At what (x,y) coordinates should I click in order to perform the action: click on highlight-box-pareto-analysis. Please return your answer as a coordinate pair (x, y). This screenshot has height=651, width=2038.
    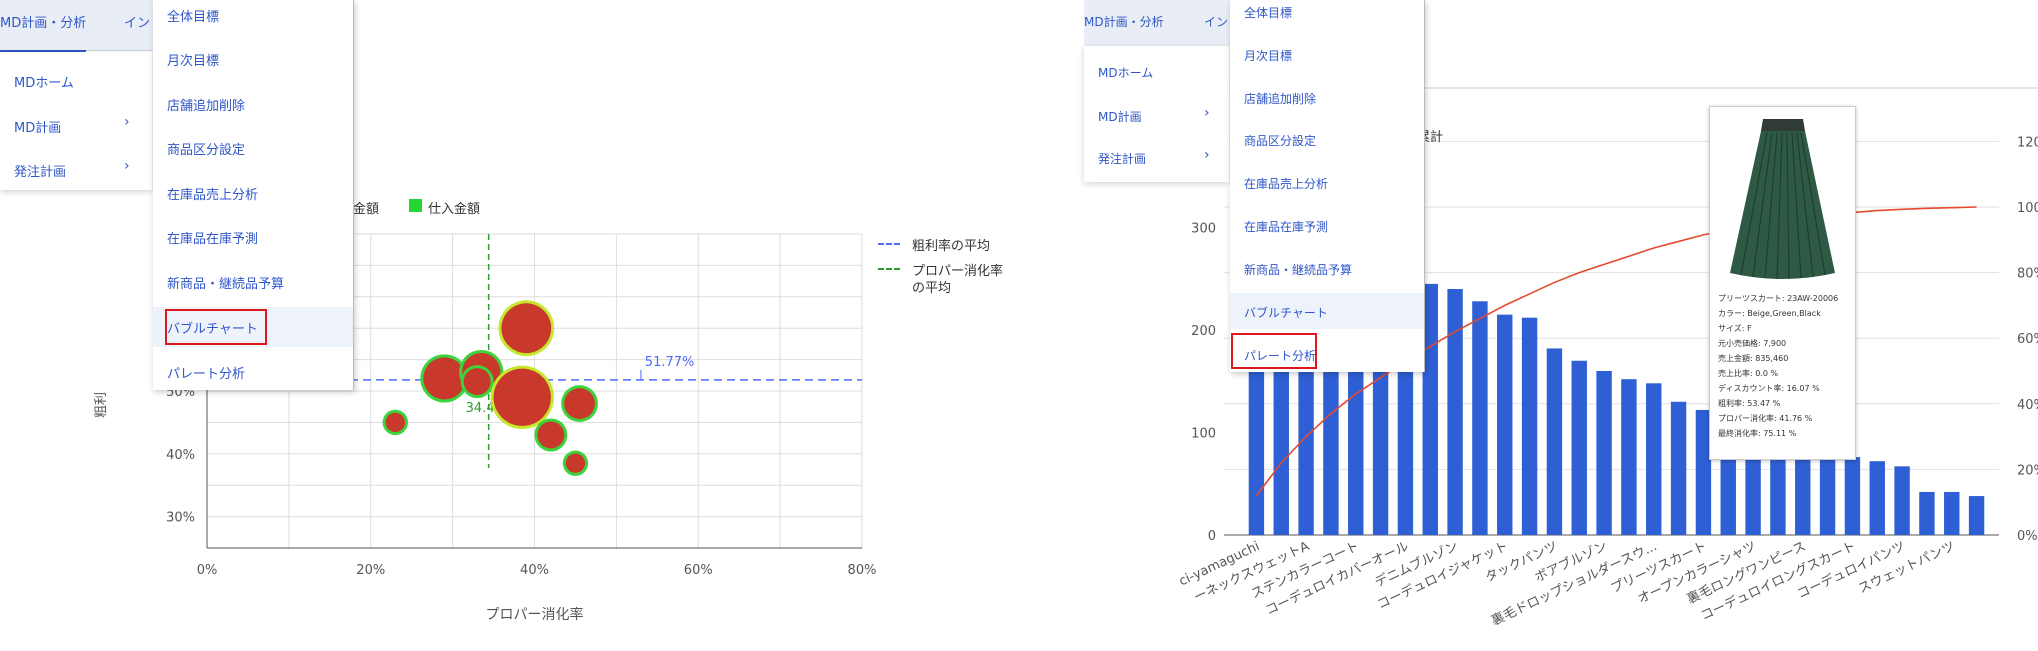
    Looking at the image, I should click on (1274, 351).